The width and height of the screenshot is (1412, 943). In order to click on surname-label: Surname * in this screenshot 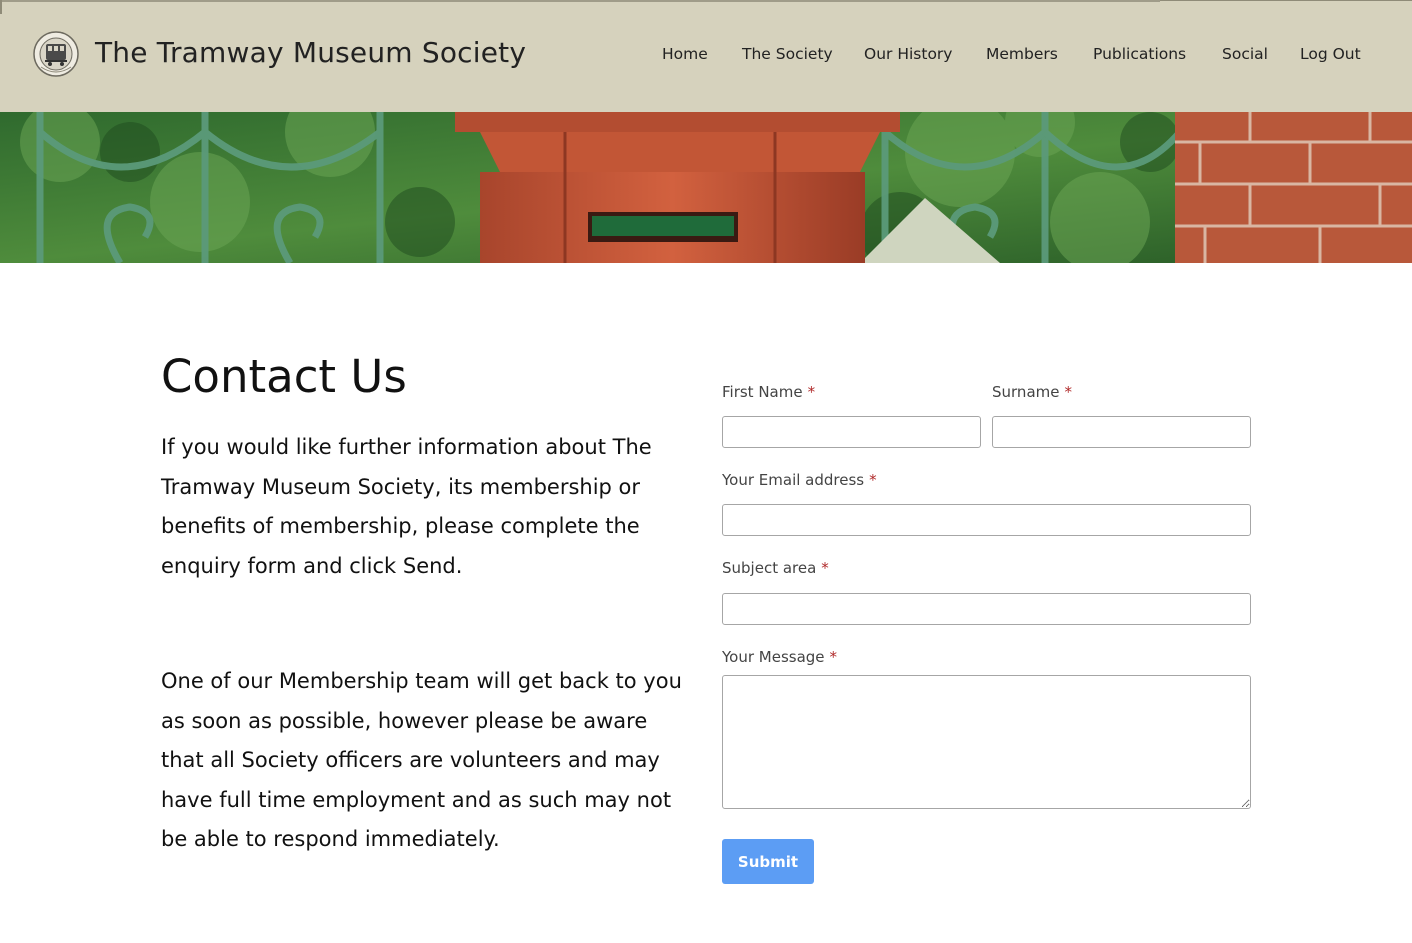, I will do `click(1032, 392)`.